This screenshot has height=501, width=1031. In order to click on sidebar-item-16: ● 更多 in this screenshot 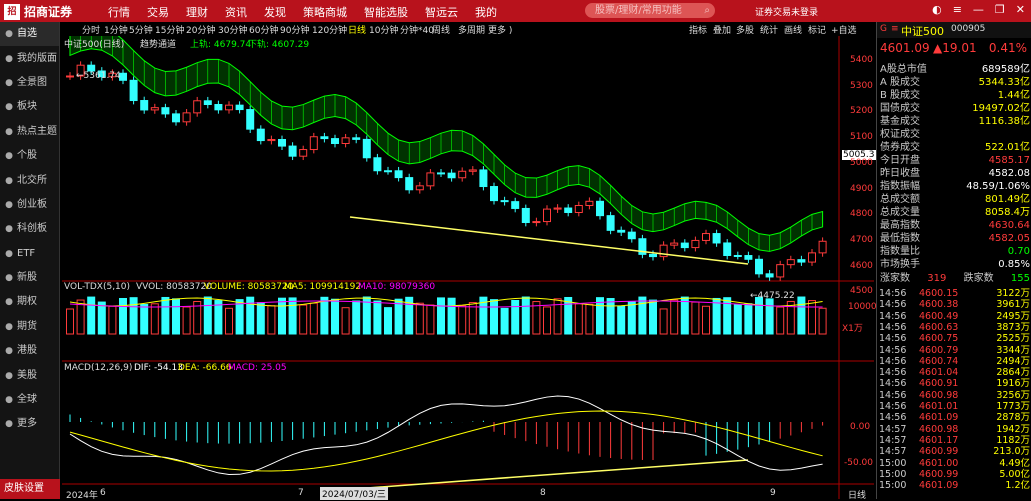, I will do `click(29, 424)`.